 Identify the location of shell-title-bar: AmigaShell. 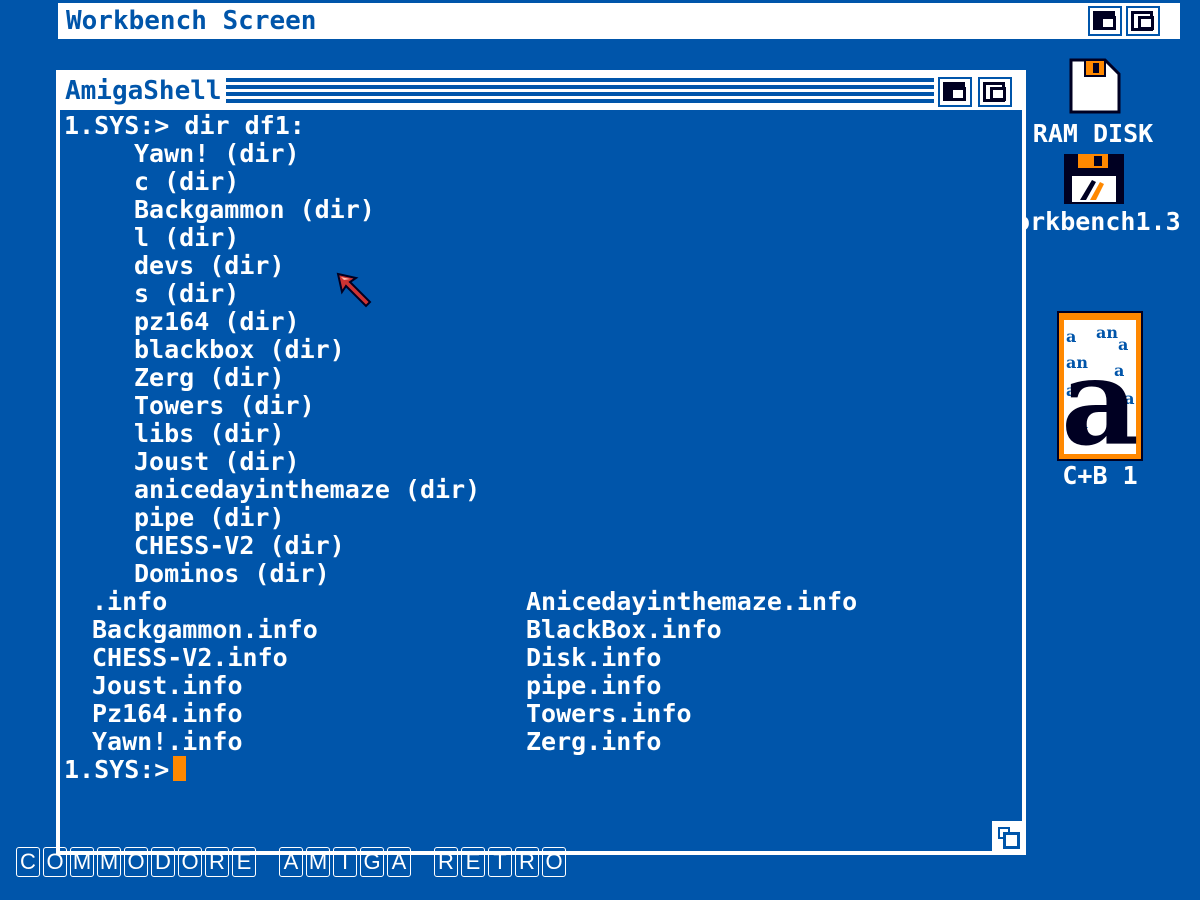
(541, 92).